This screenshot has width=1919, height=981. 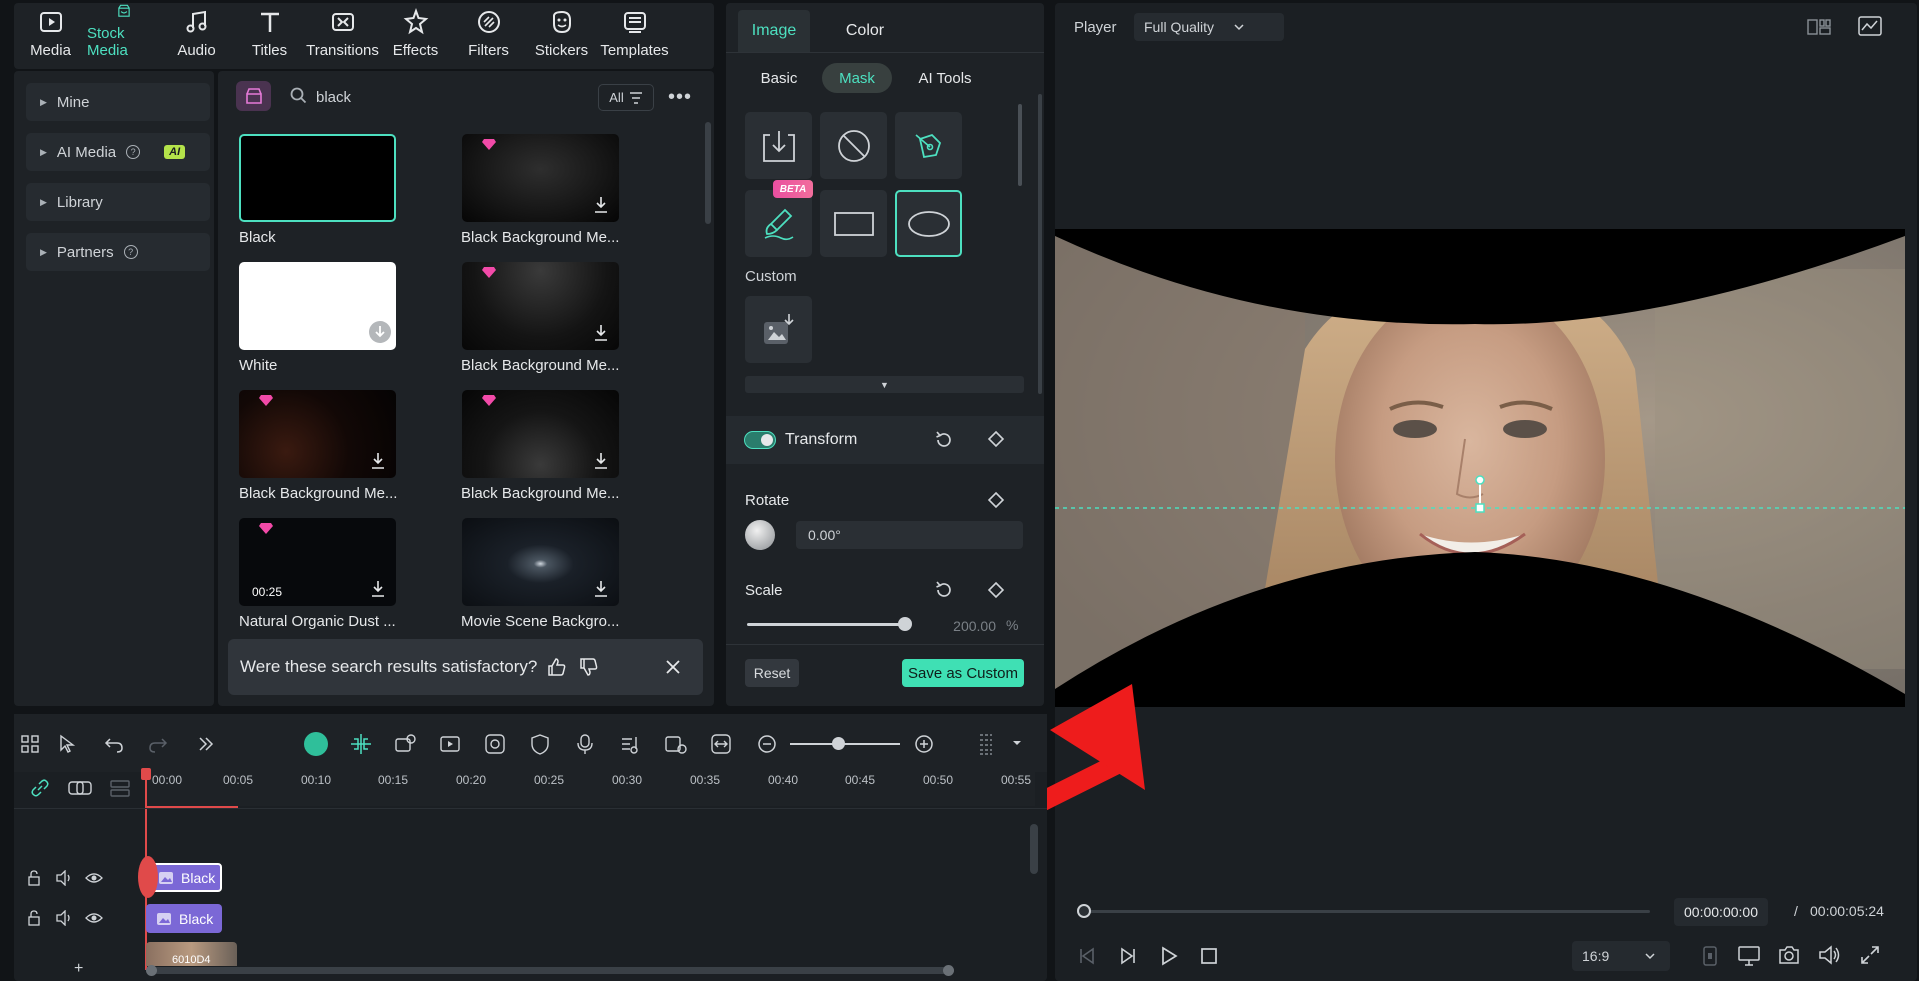 What do you see at coordinates (151, 970) in the screenshot?
I see `scrollbar-left-handle` at bounding box center [151, 970].